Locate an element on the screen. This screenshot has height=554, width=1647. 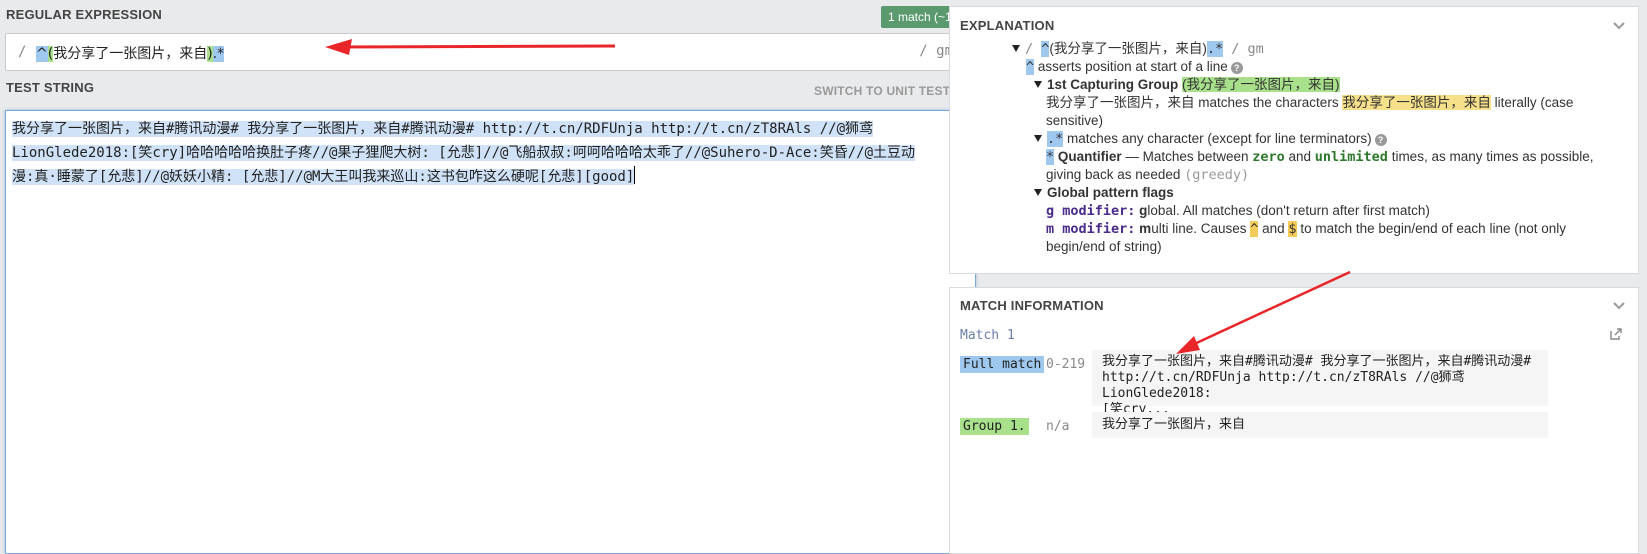
expl-quant-and: and is located at coordinates (1299, 156).